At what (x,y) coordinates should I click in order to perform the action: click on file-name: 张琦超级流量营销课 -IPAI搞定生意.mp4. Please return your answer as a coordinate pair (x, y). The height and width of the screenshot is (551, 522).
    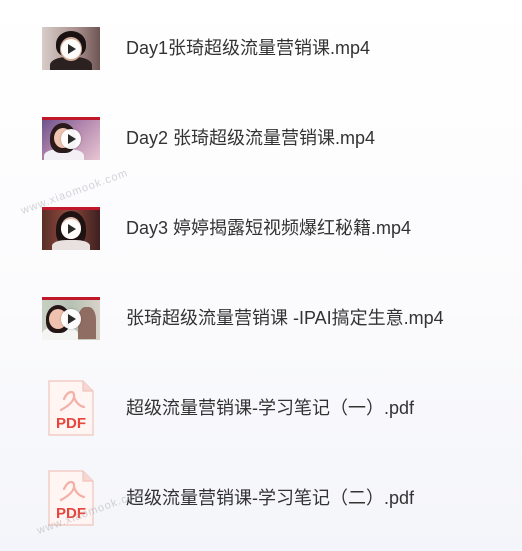
    Looking at the image, I should click on (285, 318).